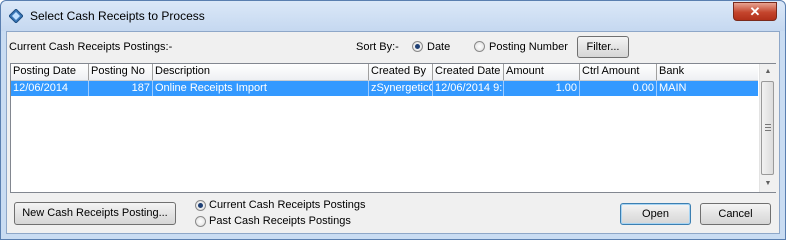  What do you see at coordinates (618, 88) in the screenshot?
I see `cell-ctrl-amount: 0.00` at bounding box center [618, 88].